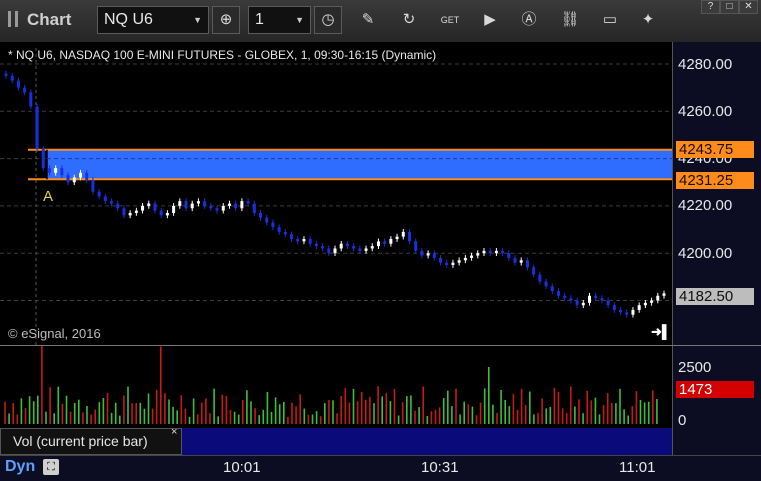  Describe the element at coordinates (716, 441) in the screenshot. I see `study-axis` at that location.